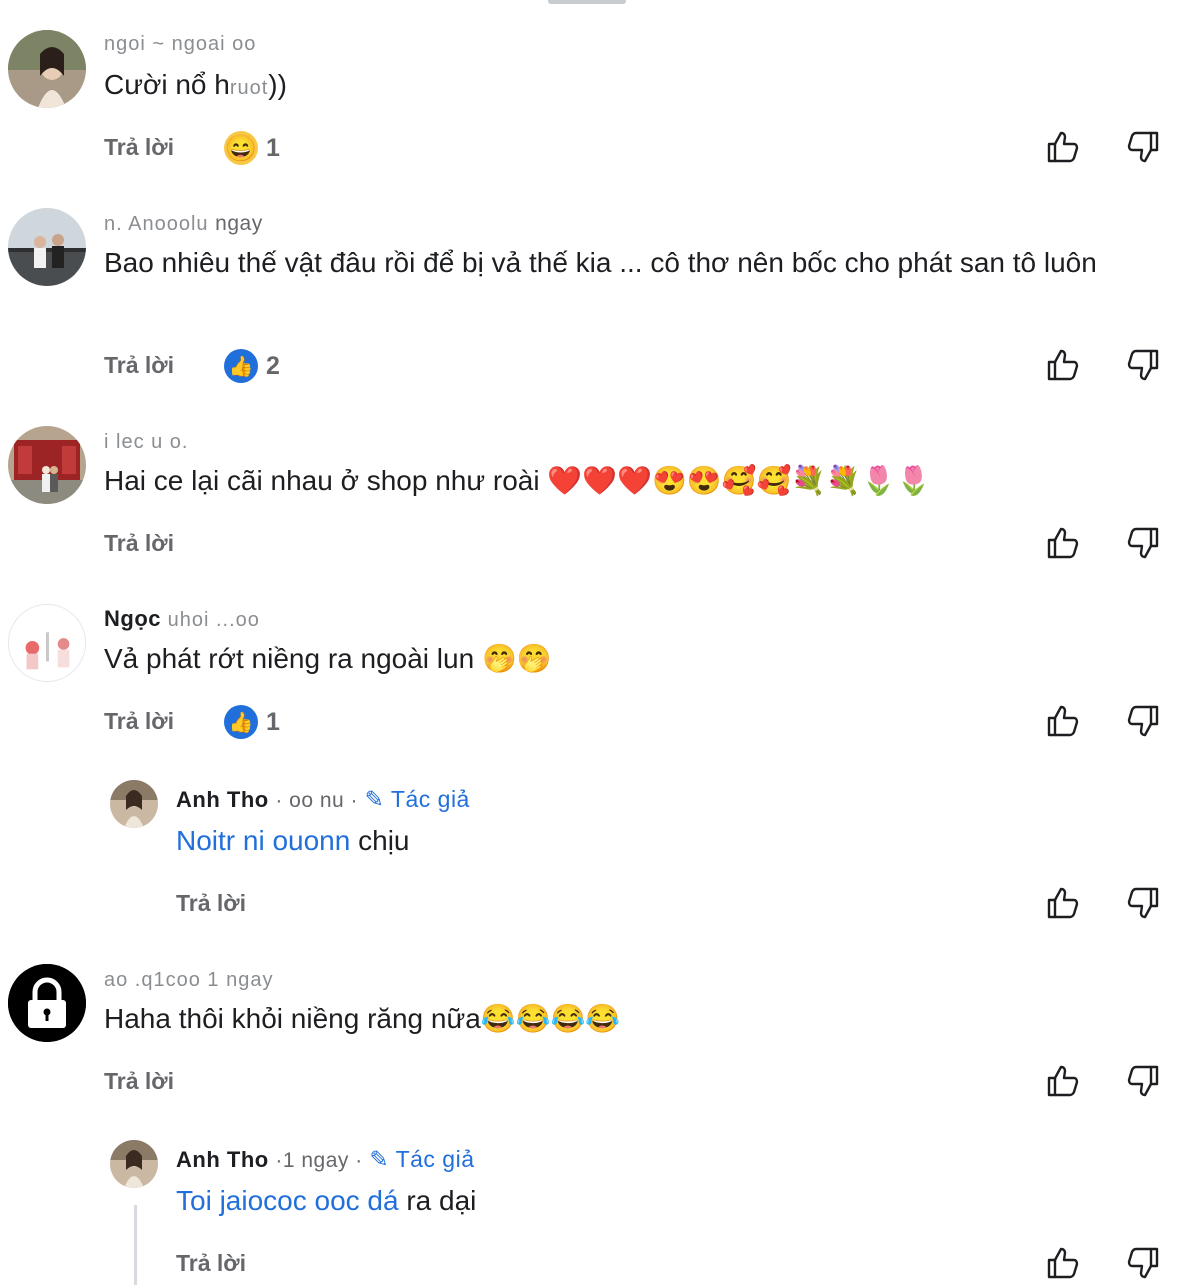  Describe the element at coordinates (241, 148) in the screenshot. I see `haha-reaction-icon: 😄` at that location.